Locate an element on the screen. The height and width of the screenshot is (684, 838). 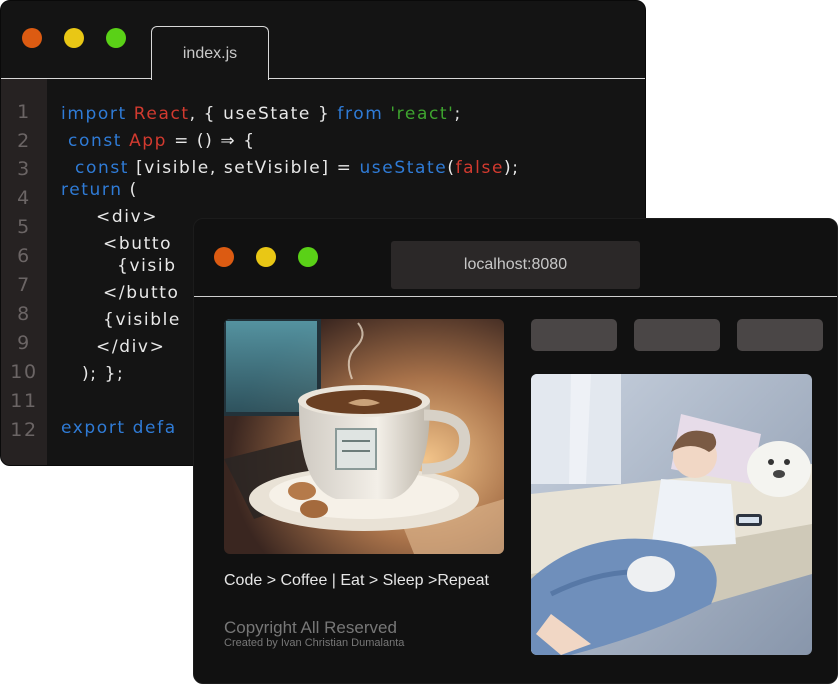
keyword-token: return is located at coordinates (92, 190).